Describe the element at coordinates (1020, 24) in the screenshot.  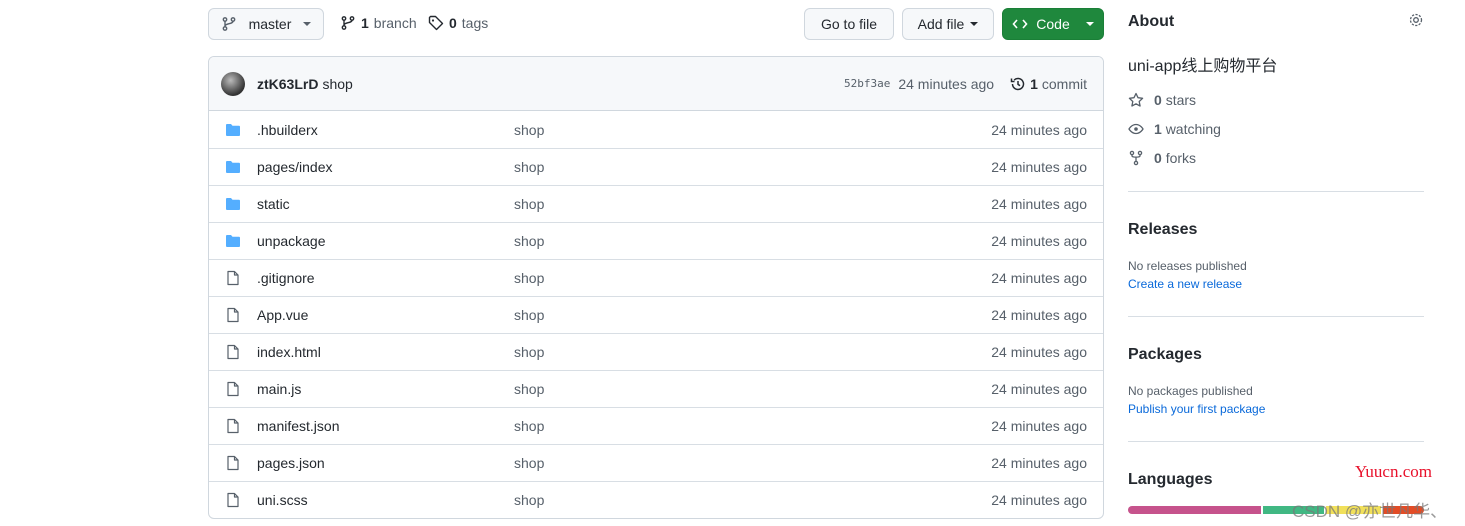
I see `code-icon` at that location.